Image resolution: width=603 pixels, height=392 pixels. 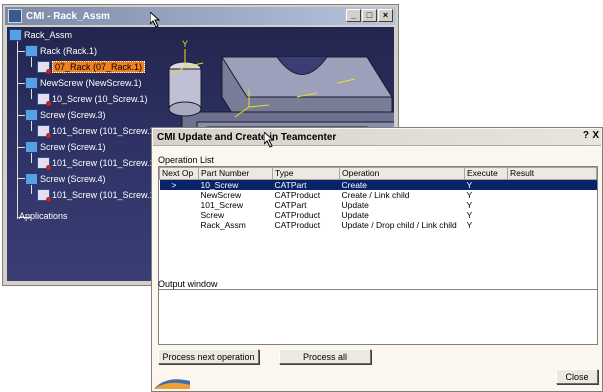 I want to click on column-header-next-op: Next Op, so click(x=179, y=173).